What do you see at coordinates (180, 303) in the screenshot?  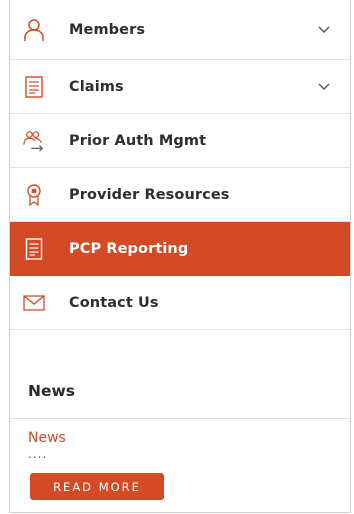 I see `sidebar-item-contact-us: Contact Us` at bounding box center [180, 303].